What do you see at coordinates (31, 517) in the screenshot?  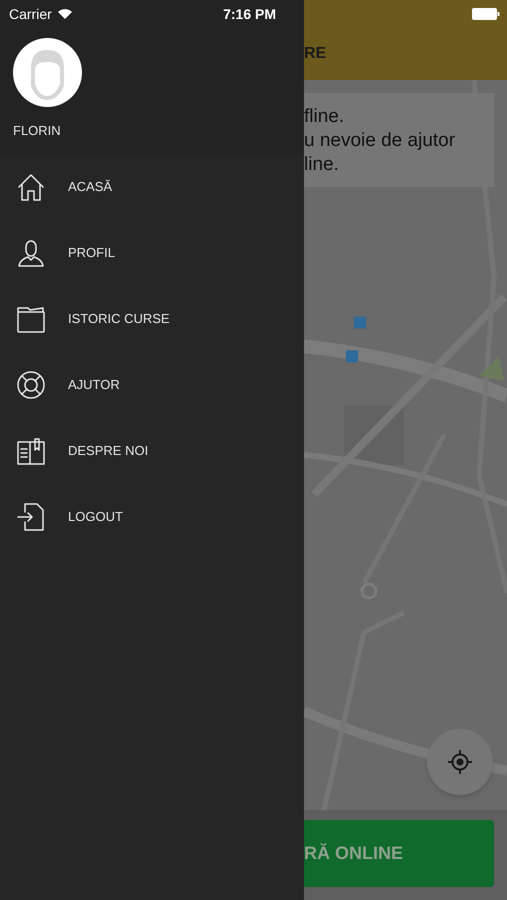 I see `logout-icon` at bounding box center [31, 517].